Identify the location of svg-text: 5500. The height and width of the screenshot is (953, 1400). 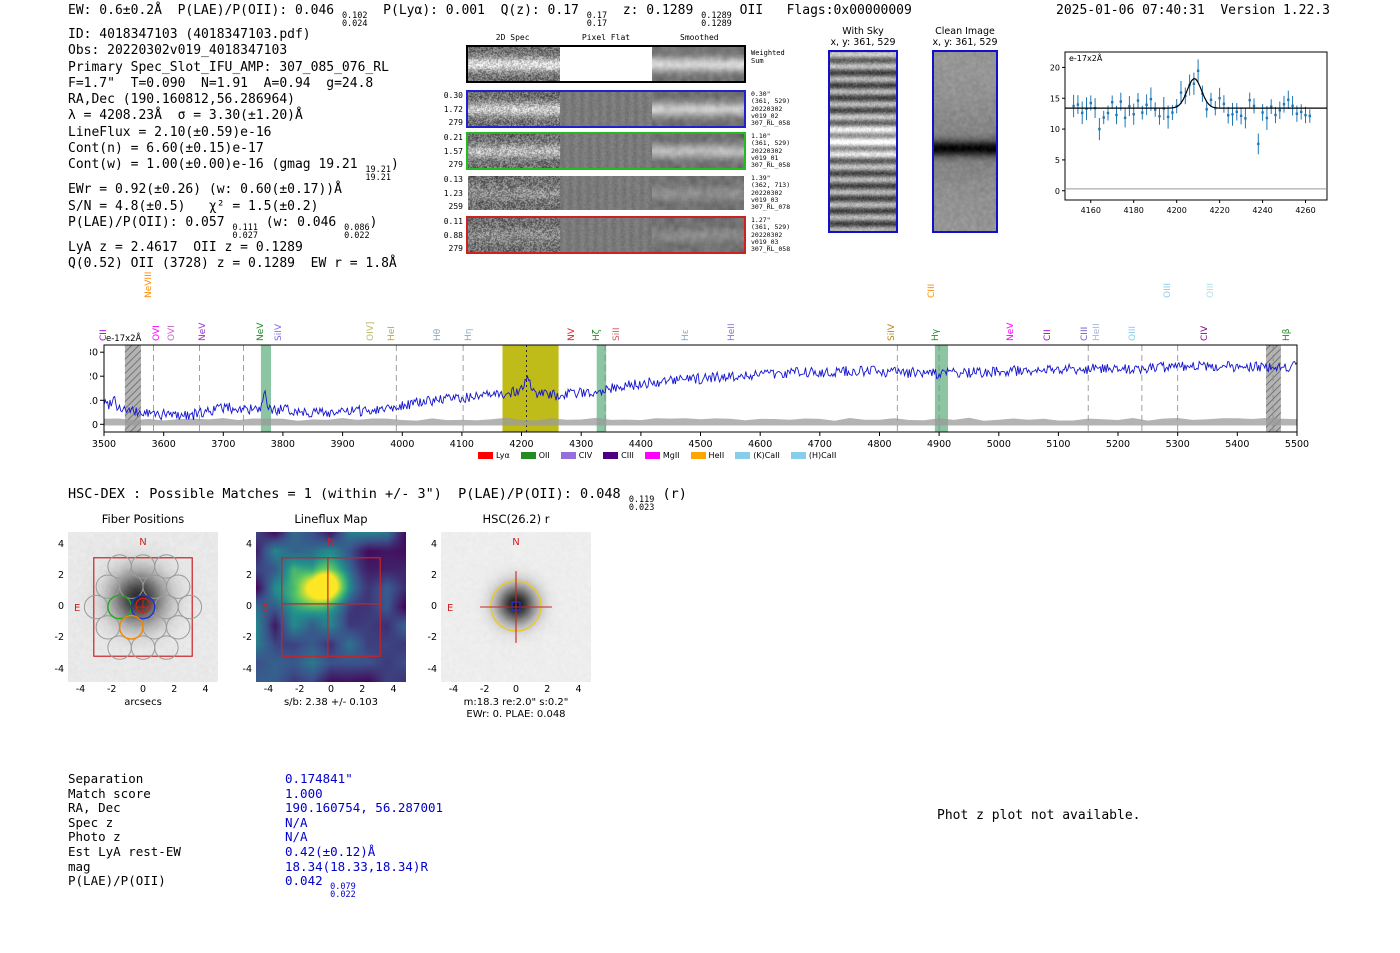
(1297, 444).